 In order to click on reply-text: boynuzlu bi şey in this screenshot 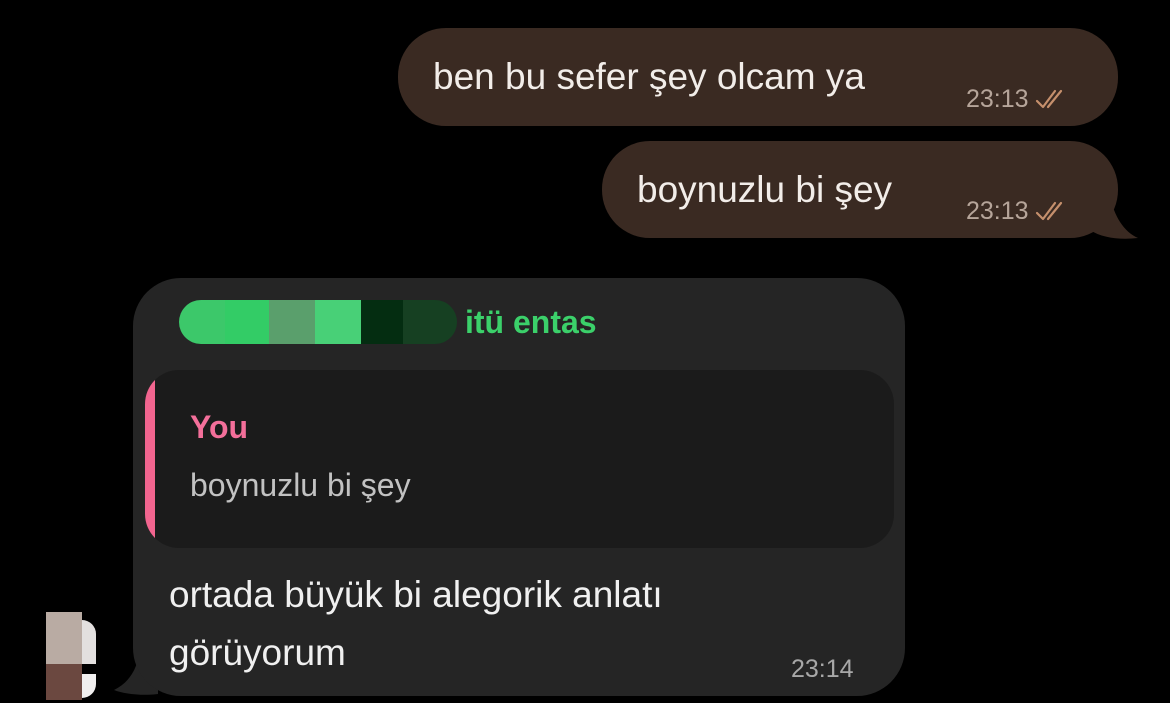, I will do `click(300, 485)`.